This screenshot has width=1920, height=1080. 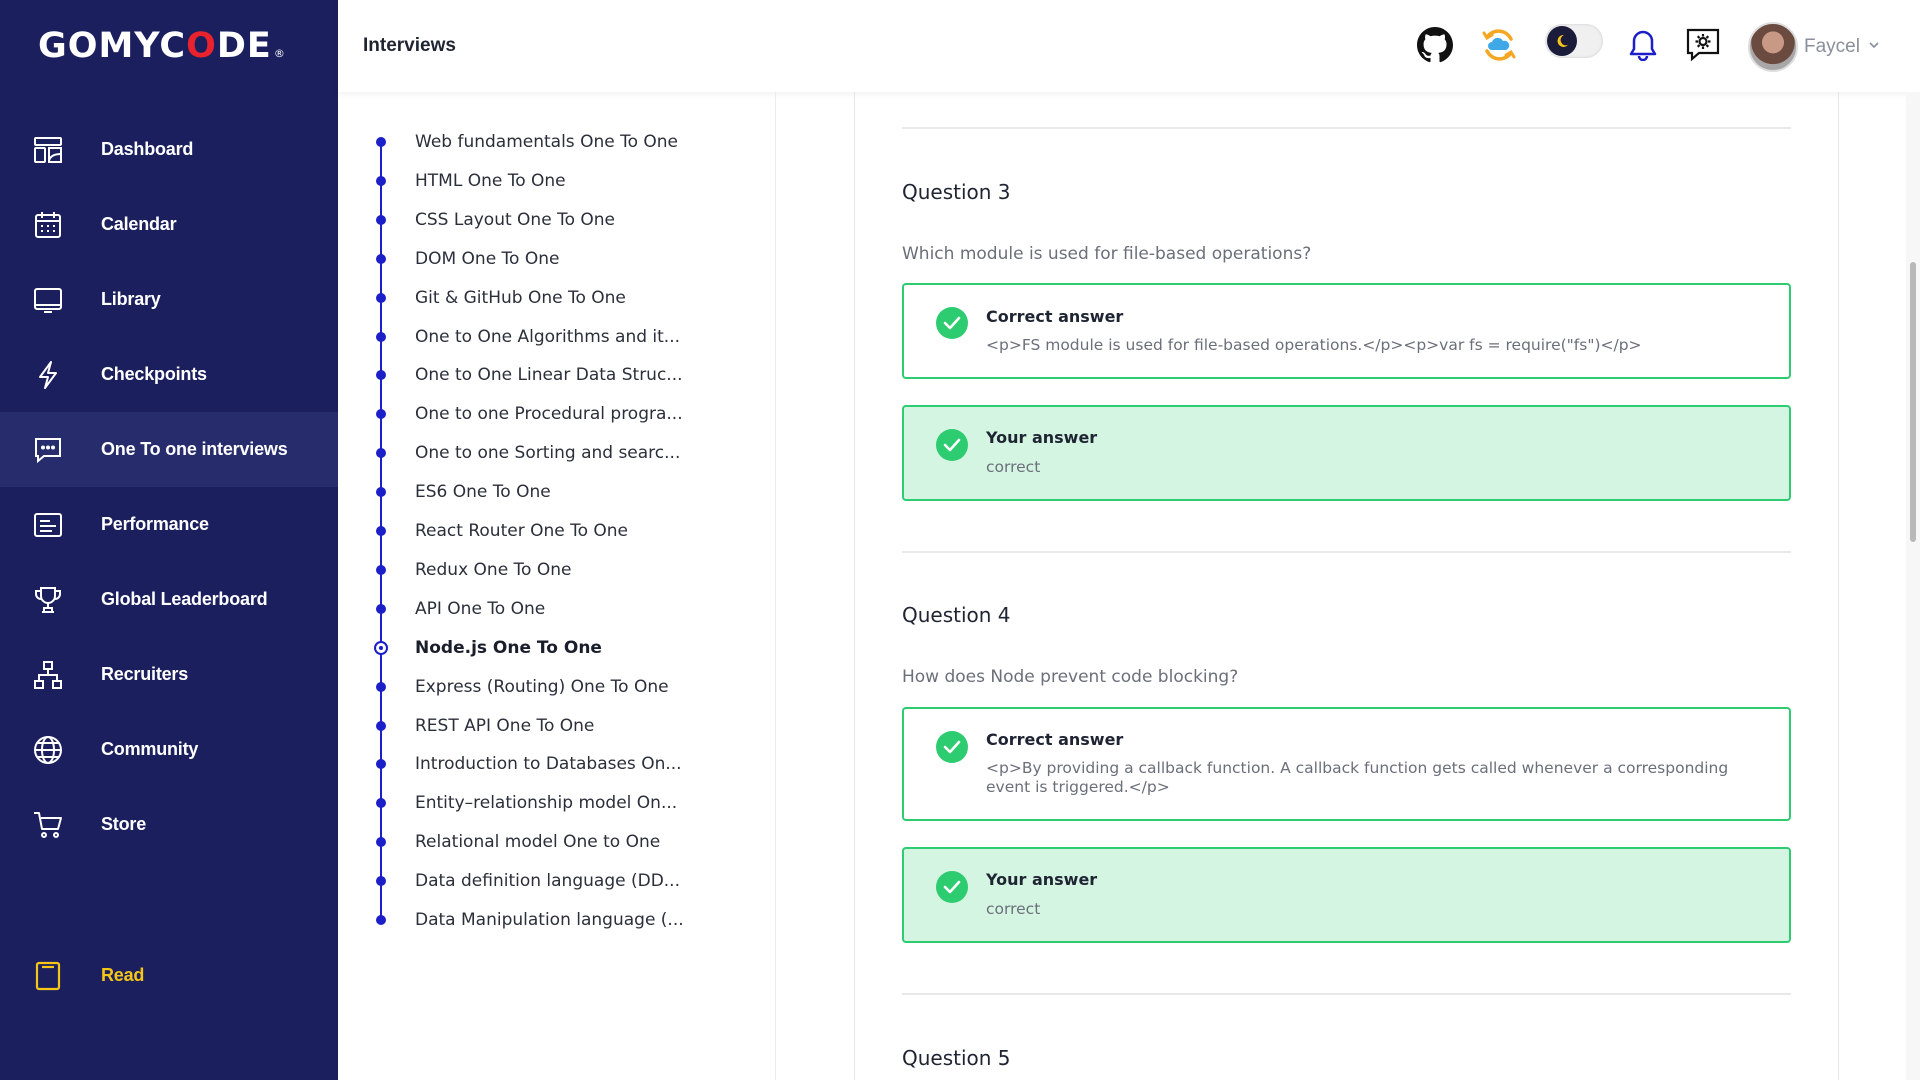 I want to click on sidebar-item-label: Community, so click(x=150, y=749).